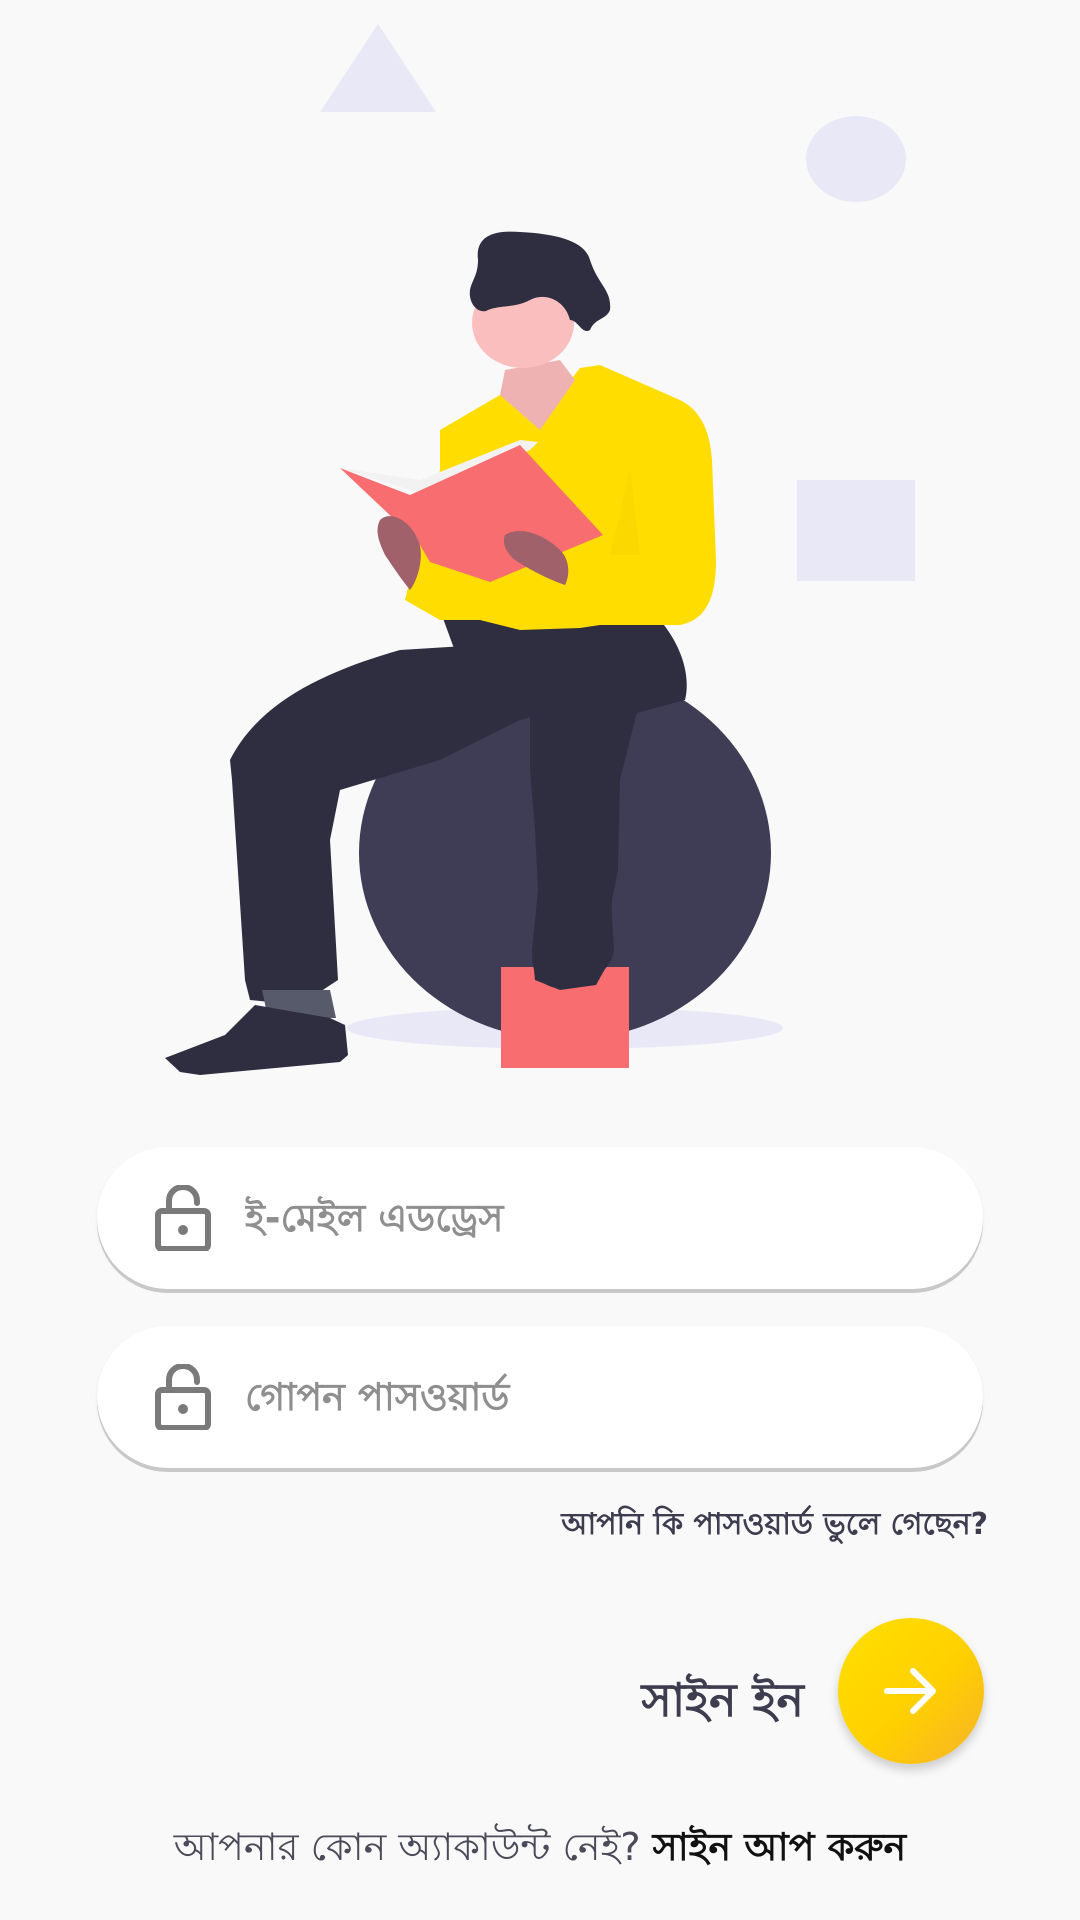  I want to click on sign-in-label: সাইন ইন, so click(722, 1700).